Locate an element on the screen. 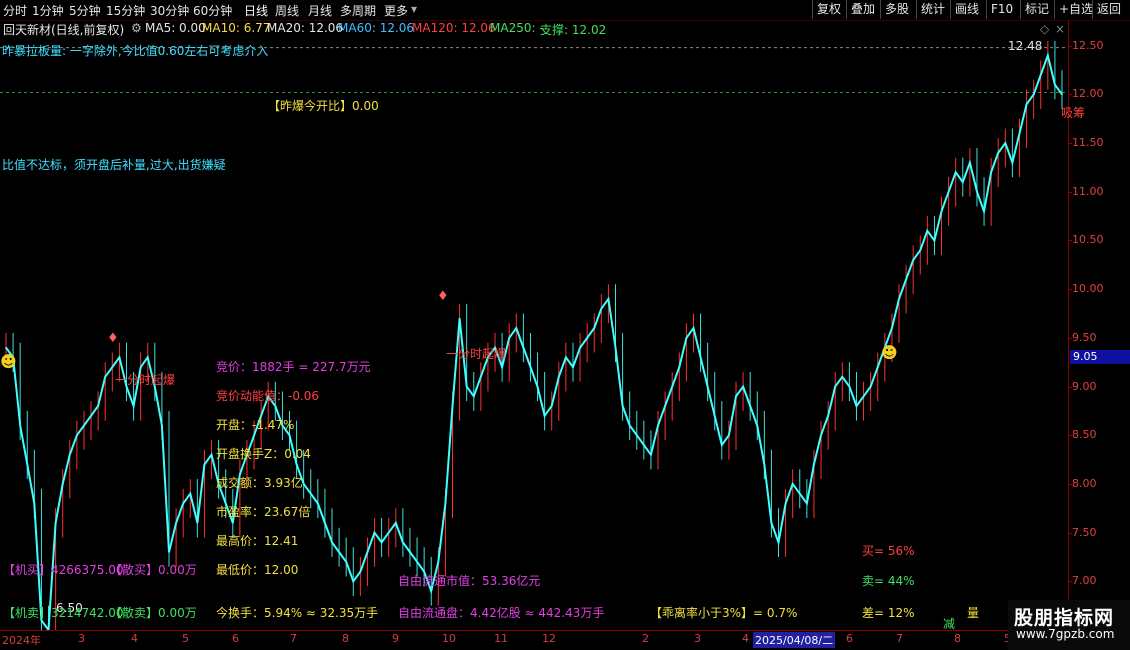  open-pct-stat: 开盘：-1.47% is located at coordinates (255, 425).